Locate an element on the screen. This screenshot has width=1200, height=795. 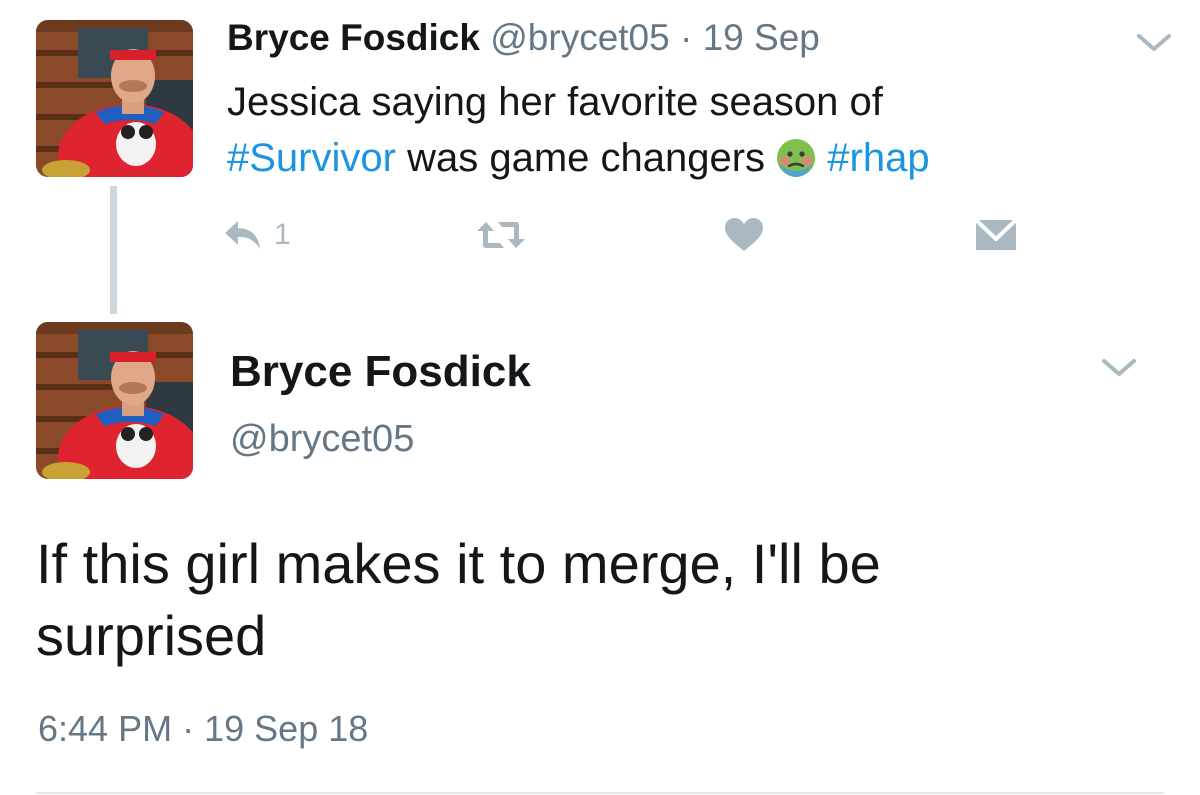
tweet-time: 6:44 PM is located at coordinates (105, 728).